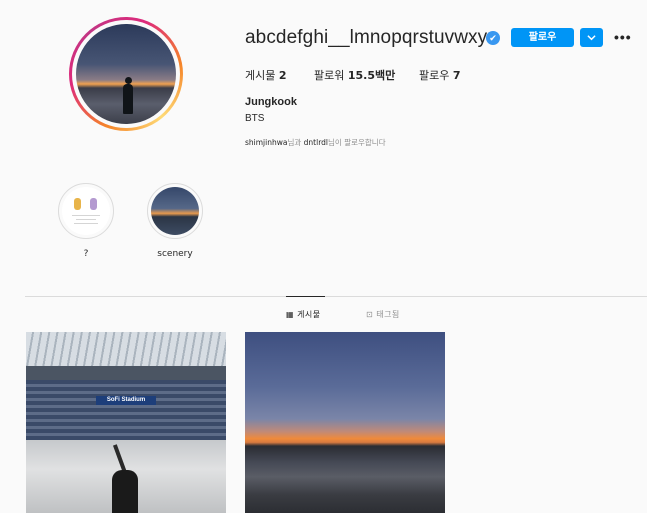 Image resolution: width=647 pixels, height=513 pixels. What do you see at coordinates (456, 75) in the screenshot?
I see `following-count: 7` at bounding box center [456, 75].